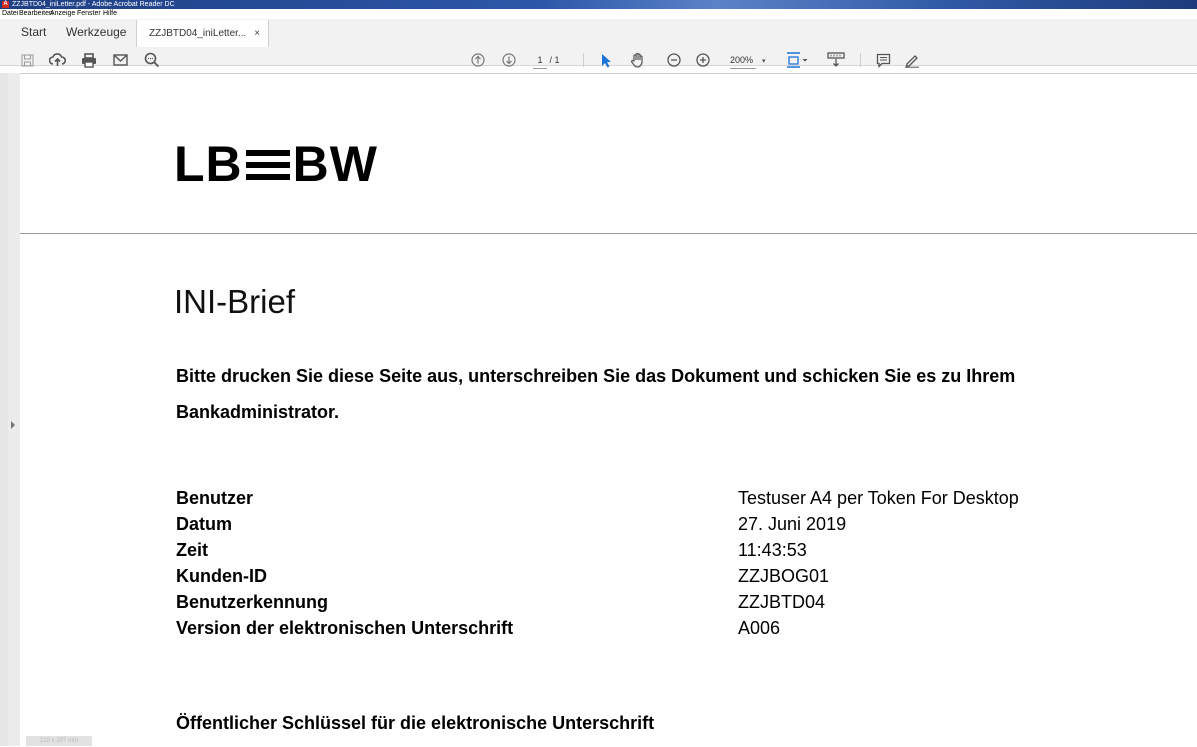  Describe the element at coordinates (500, 602) in the screenshot. I see `field-row-benutzerkennung: Benutzerkennung ZZJBTD04` at that location.